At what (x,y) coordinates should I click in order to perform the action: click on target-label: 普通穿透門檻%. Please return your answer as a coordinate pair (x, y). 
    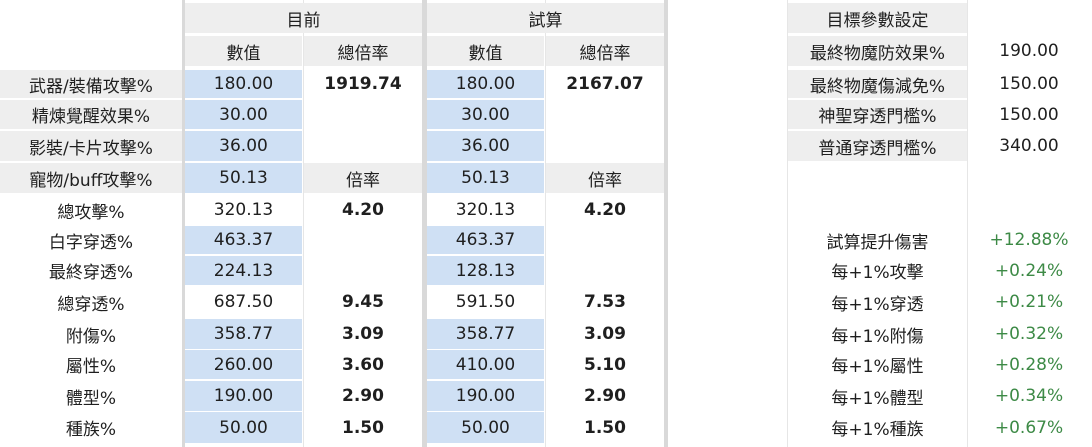
    Looking at the image, I should click on (877, 146).